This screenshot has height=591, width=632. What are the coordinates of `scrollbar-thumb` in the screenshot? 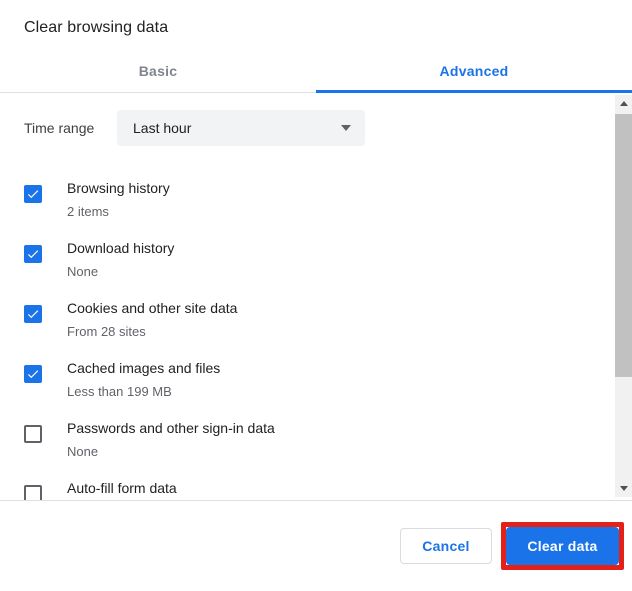 It's located at (623, 245).